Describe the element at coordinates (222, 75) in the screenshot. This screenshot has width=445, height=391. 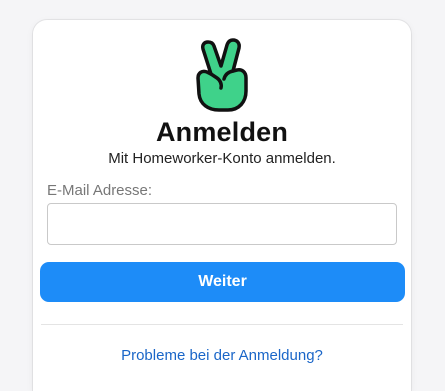
I see `victory-hand-icon` at that location.